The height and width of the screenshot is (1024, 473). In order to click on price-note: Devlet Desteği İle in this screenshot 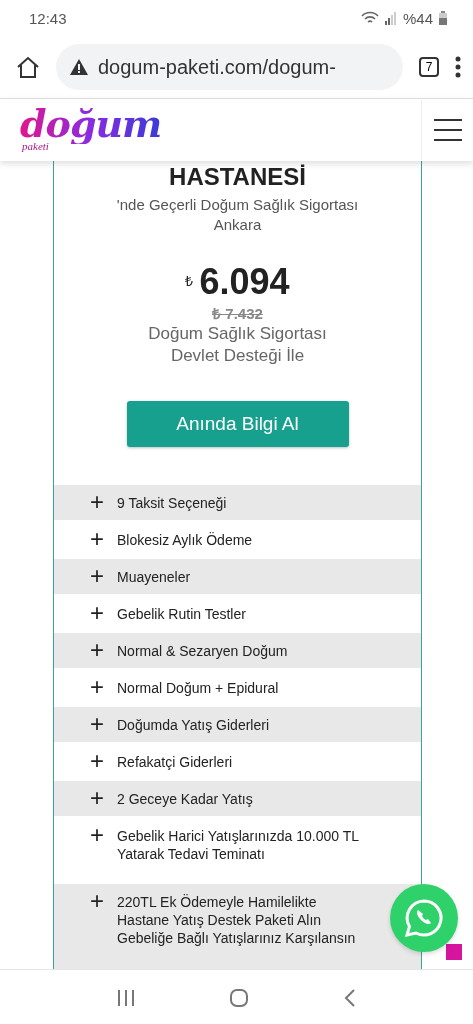, I will do `click(237, 356)`.